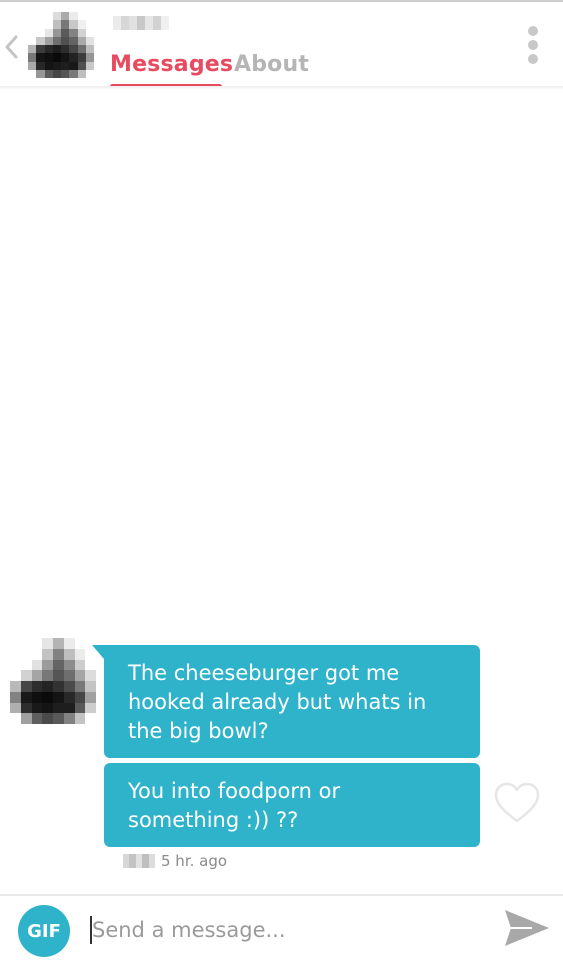  I want to click on more-menu-button, so click(533, 48).